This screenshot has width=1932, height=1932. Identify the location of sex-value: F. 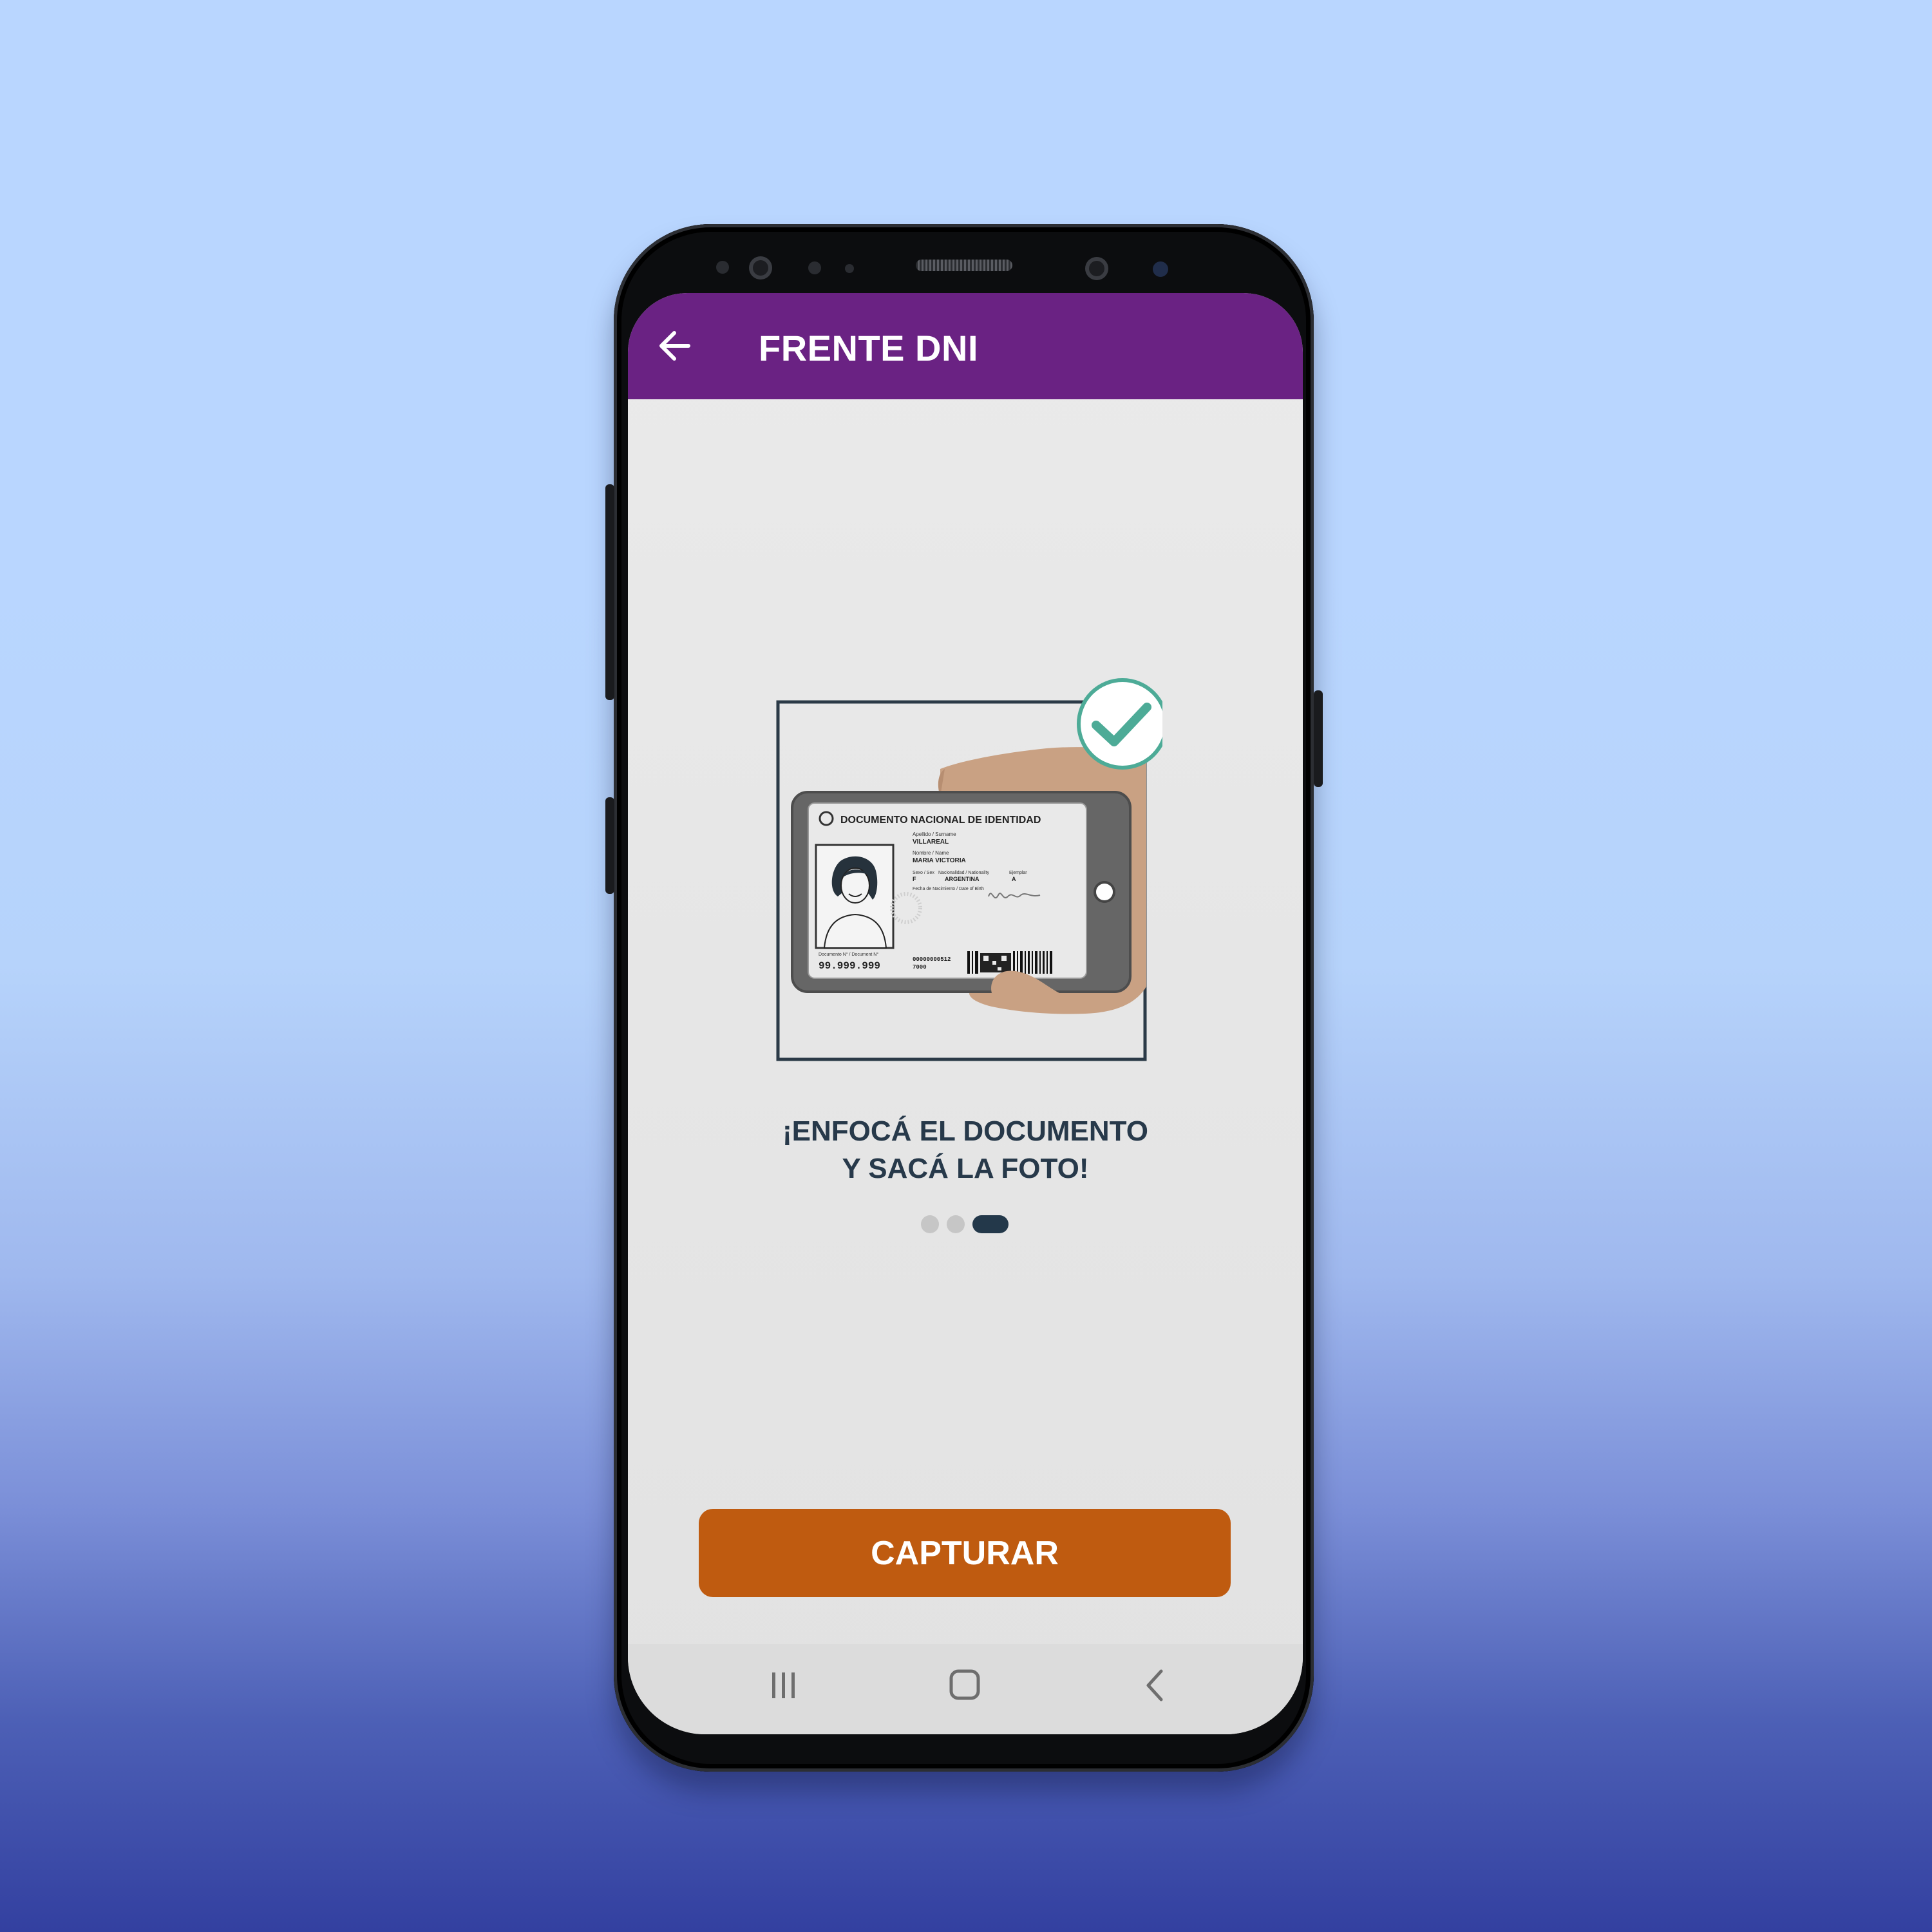
(914, 879).